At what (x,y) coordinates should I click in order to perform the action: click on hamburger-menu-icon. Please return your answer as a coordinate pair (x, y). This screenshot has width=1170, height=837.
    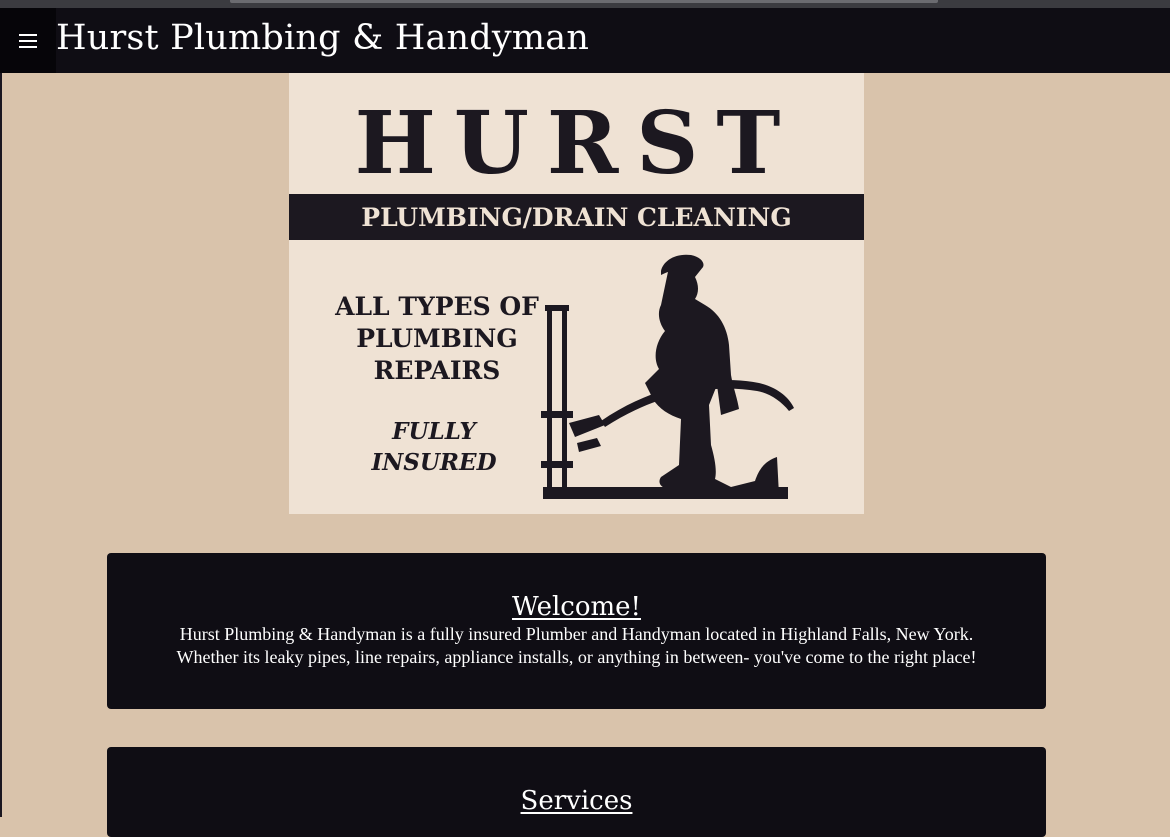
    Looking at the image, I should click on (28, 40).